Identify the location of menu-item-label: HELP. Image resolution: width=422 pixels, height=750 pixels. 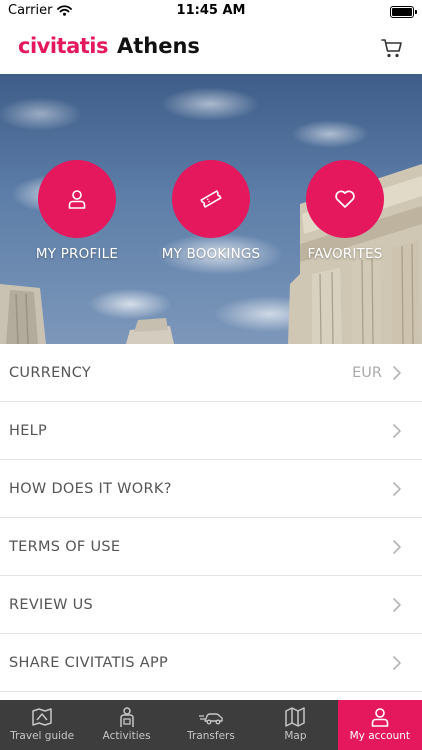
(28, 430).